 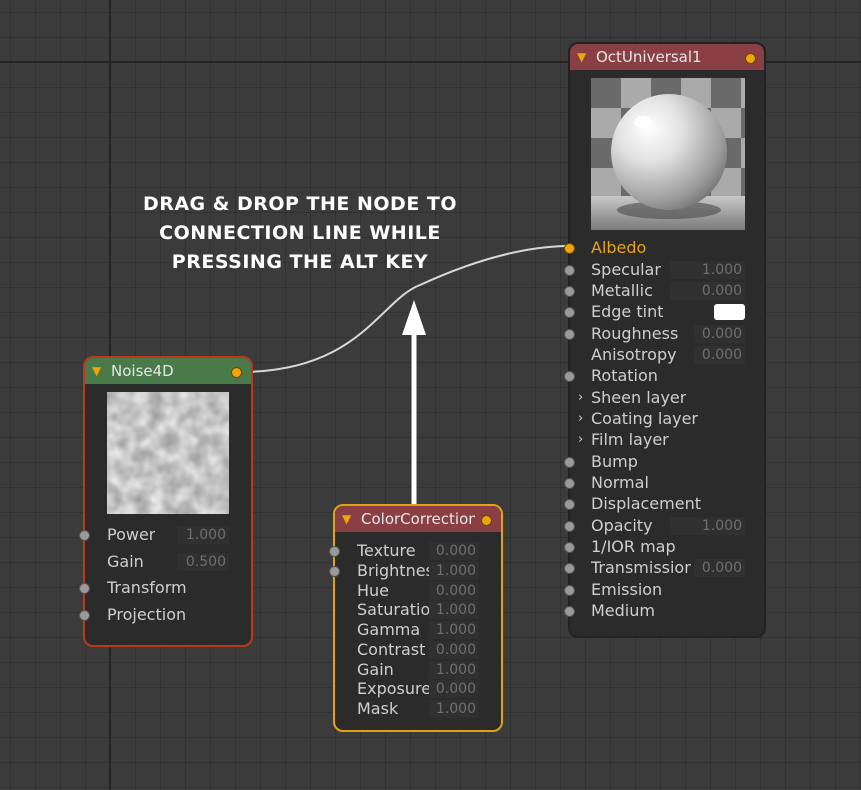 What do you see at coordinates (664, 590) in the screenshot?
I see `param-row: Emission` at bounding box center [664, 590].